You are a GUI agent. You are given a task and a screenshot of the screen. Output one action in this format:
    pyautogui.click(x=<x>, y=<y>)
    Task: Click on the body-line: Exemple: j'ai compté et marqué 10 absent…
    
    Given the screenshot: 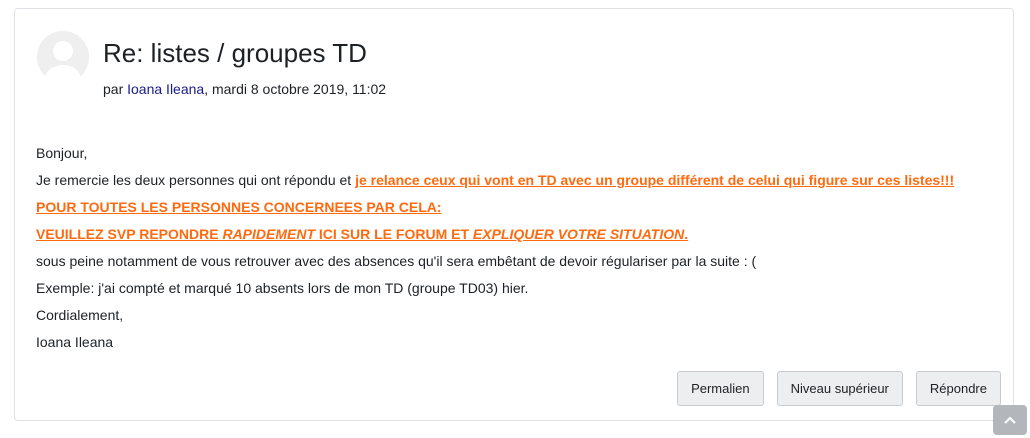 What is the action you would take?
    pyautogui.click(x=282, y=288)
    